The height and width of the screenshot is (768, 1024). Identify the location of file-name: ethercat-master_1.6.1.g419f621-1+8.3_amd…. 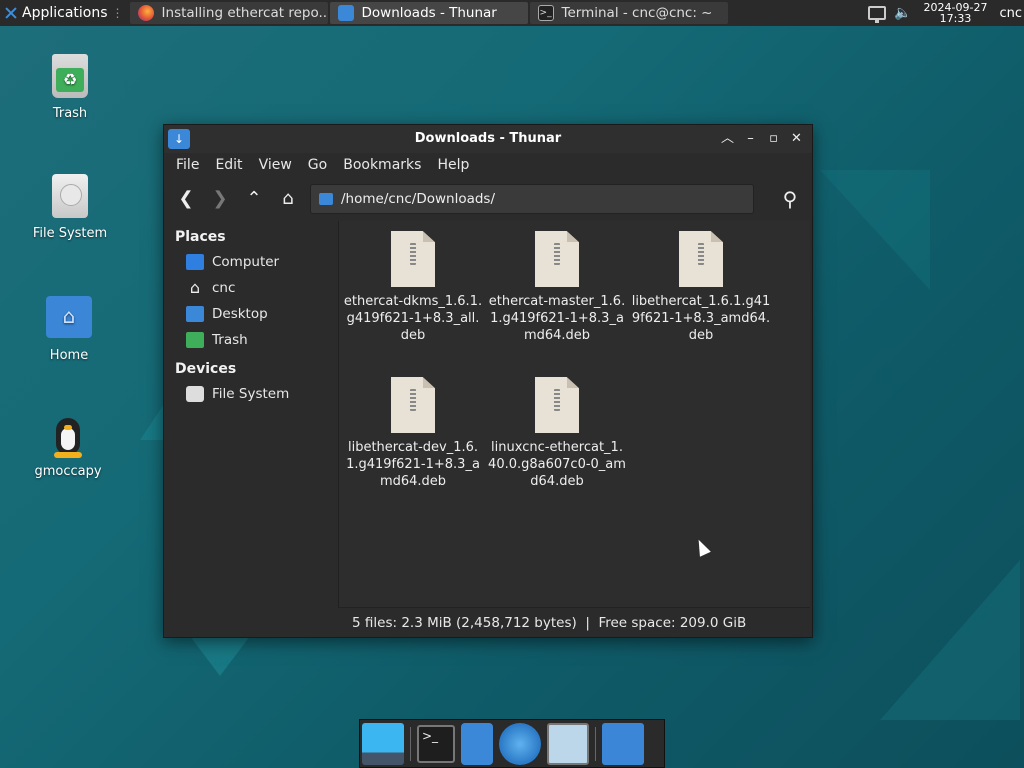
(557, 318).